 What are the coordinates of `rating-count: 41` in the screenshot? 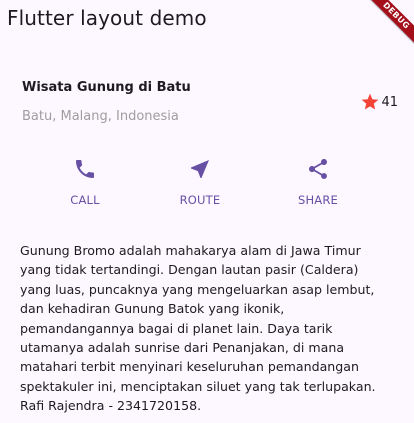 It's located at (389, 102).